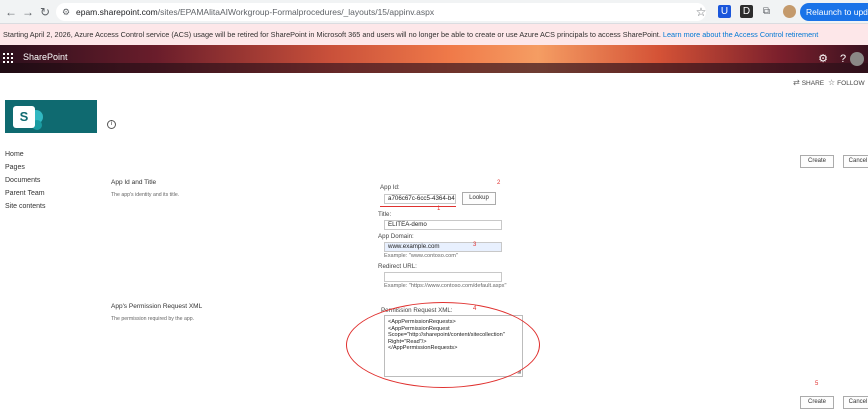 The width and height of the screenshot is (868, 411). I want to click on lookup-button: Lookup, so click(479, 198).